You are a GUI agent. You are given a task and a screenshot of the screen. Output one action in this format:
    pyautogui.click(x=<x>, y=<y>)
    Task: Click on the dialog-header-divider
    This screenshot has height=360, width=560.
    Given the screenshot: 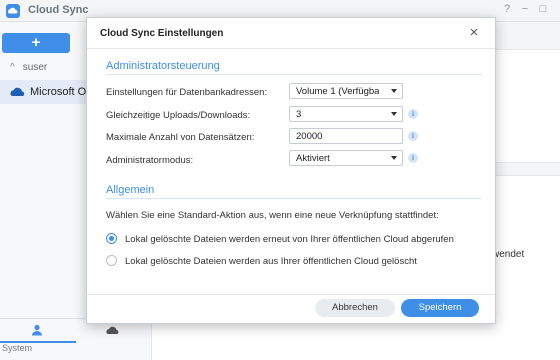 What is the action you would take?
    pyautogui.click(x=291, y=48)
    